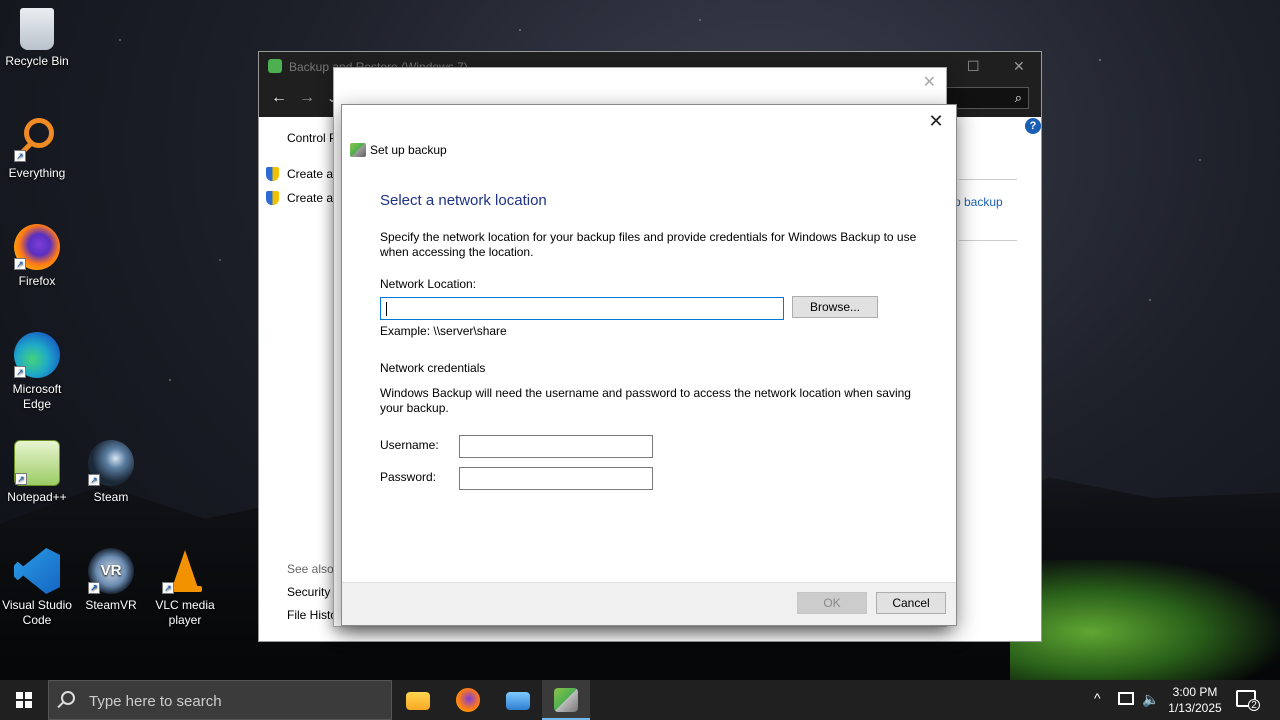  What do you see at coordinates (978, 202) in the screenshot?
I see `set-up-backup-link: p backup` at bounding box center [978, 202].